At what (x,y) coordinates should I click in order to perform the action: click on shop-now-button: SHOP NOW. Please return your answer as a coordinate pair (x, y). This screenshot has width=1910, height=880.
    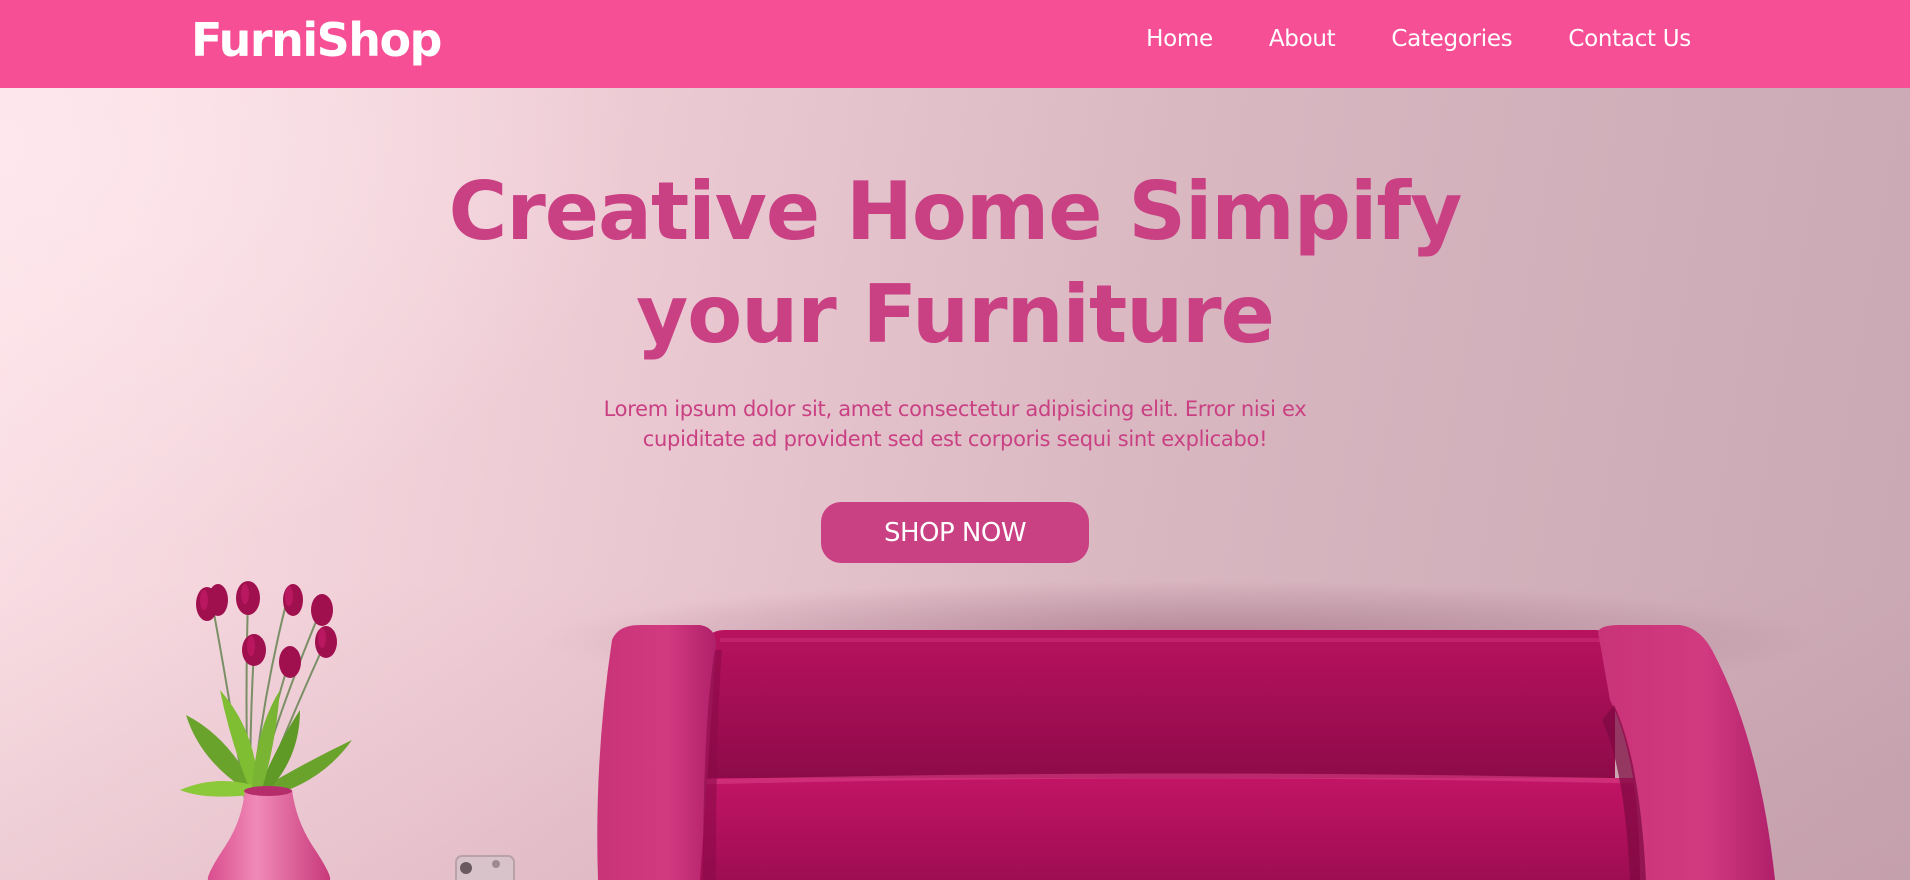
    Looking at the image, I should click on (955, 532).